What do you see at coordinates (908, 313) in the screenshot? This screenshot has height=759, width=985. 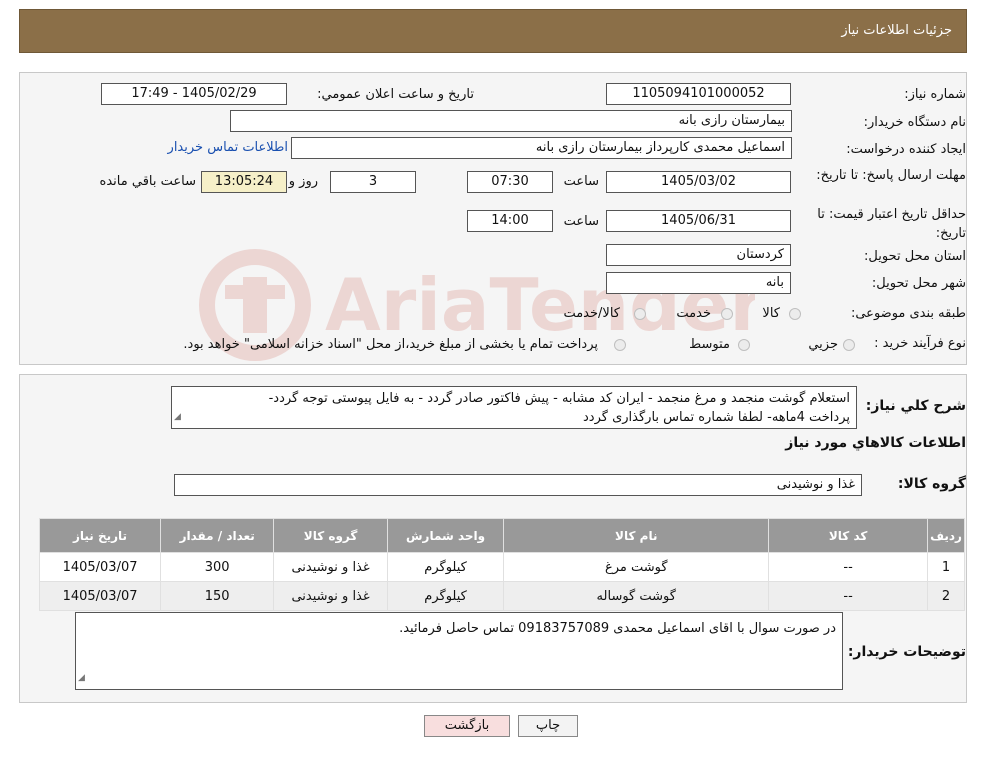 I see `category-label: طبقه بندی موضوعی:` at bounding box center [908, 313].